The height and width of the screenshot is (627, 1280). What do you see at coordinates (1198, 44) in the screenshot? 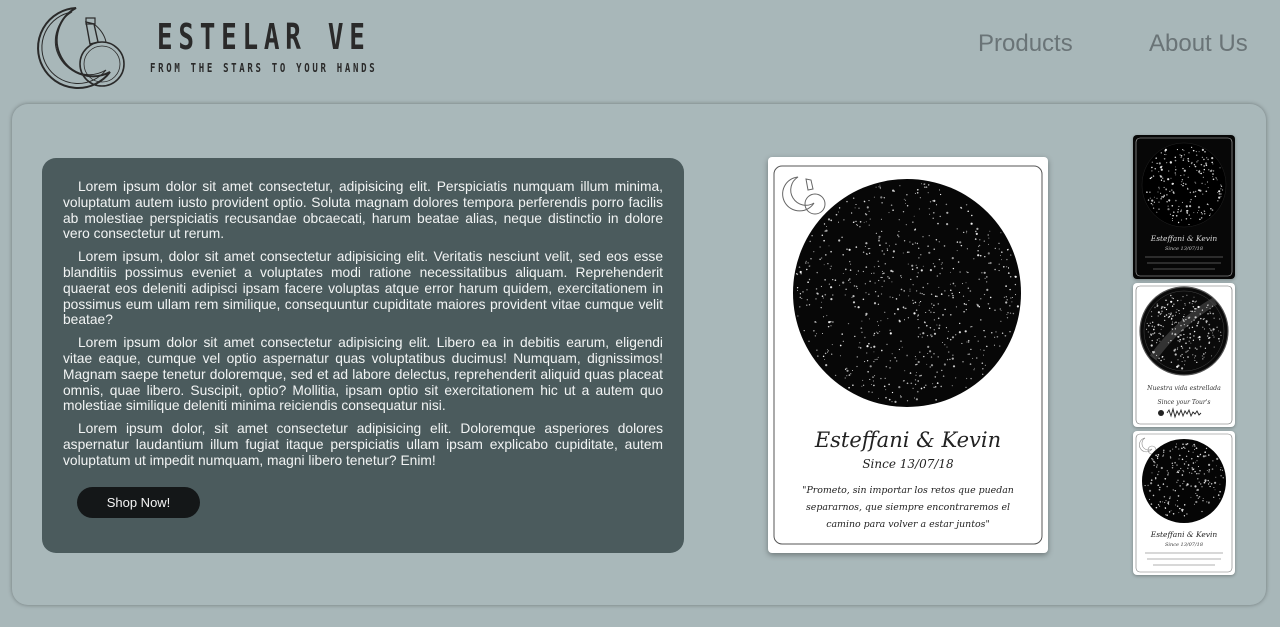
I see `nav-link-about-us: About Us` at bounding box center [1198, 44].